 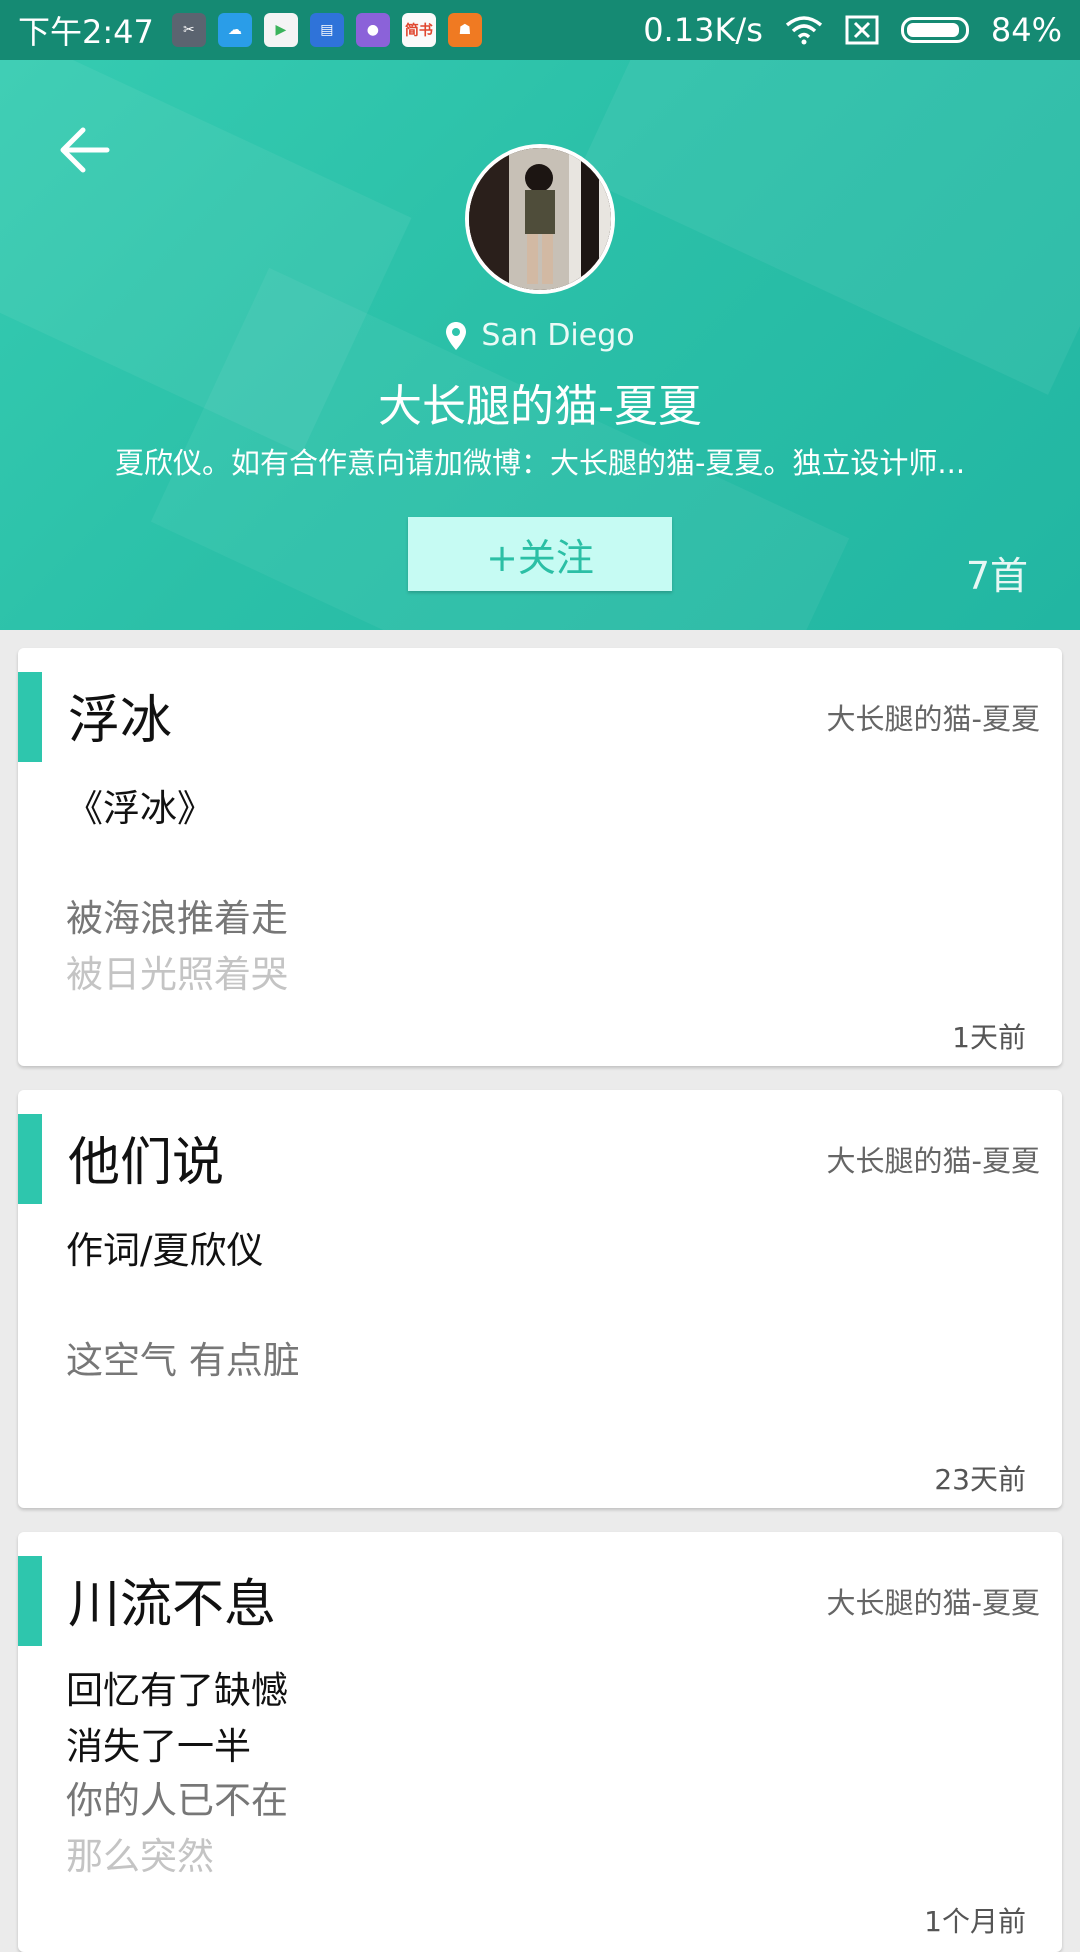 What do you see at coordinates (146, 1163) in the screenshot?
I see `song-title: 他们说` at bounding box center [146, 1163].